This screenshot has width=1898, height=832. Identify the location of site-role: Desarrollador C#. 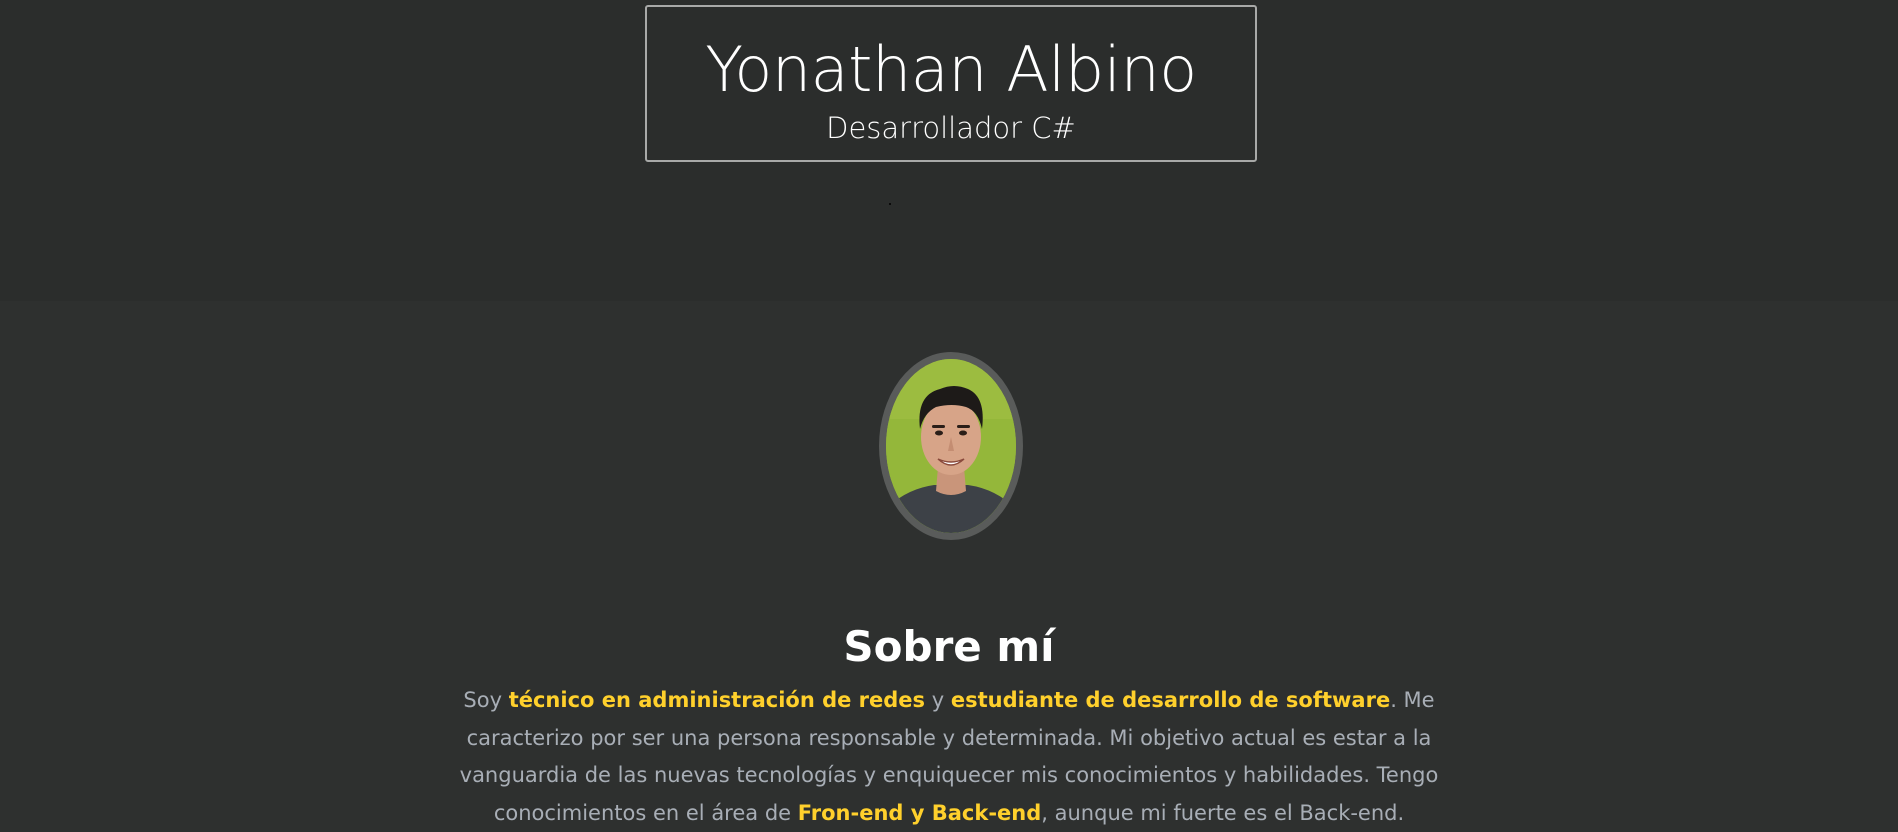
(951, 128).